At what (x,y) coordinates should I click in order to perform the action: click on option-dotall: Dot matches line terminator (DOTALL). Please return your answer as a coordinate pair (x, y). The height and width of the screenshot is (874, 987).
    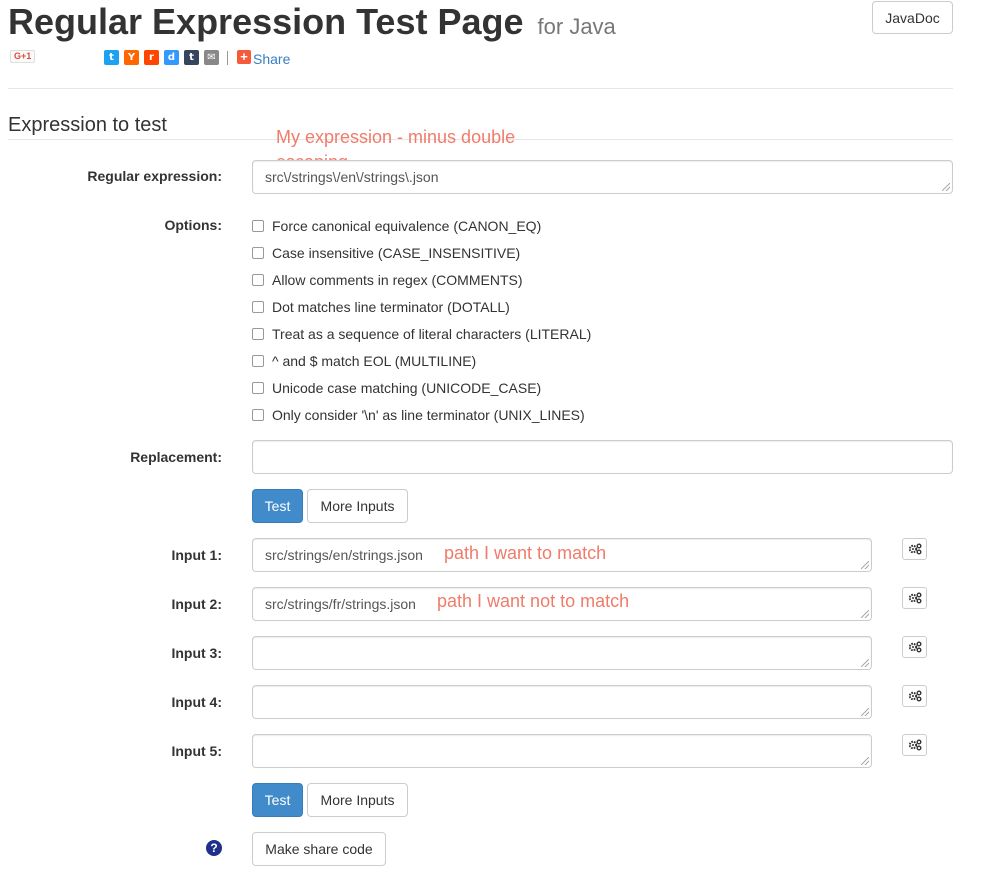
    Looking at the image, I should click on (381, 307).